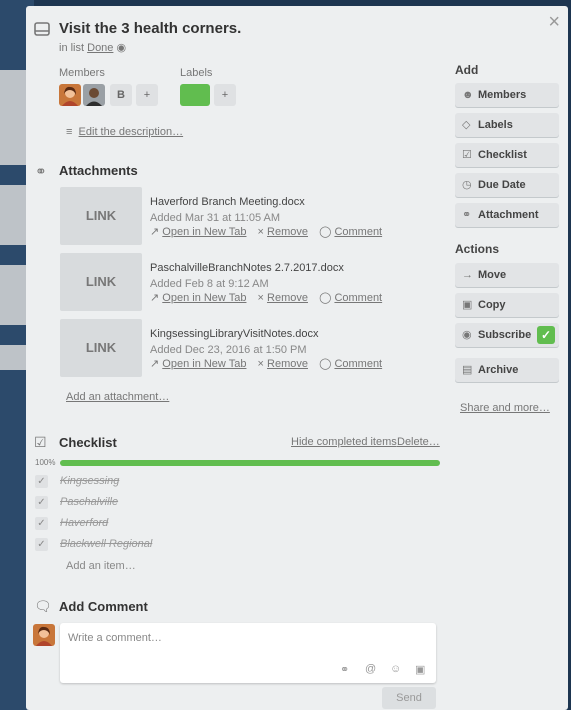 The height and width of the screenshot is (710, 571). Describe the element at coordinates (507, 275) in the screenshot. I see `move-button: → Move` at that location.